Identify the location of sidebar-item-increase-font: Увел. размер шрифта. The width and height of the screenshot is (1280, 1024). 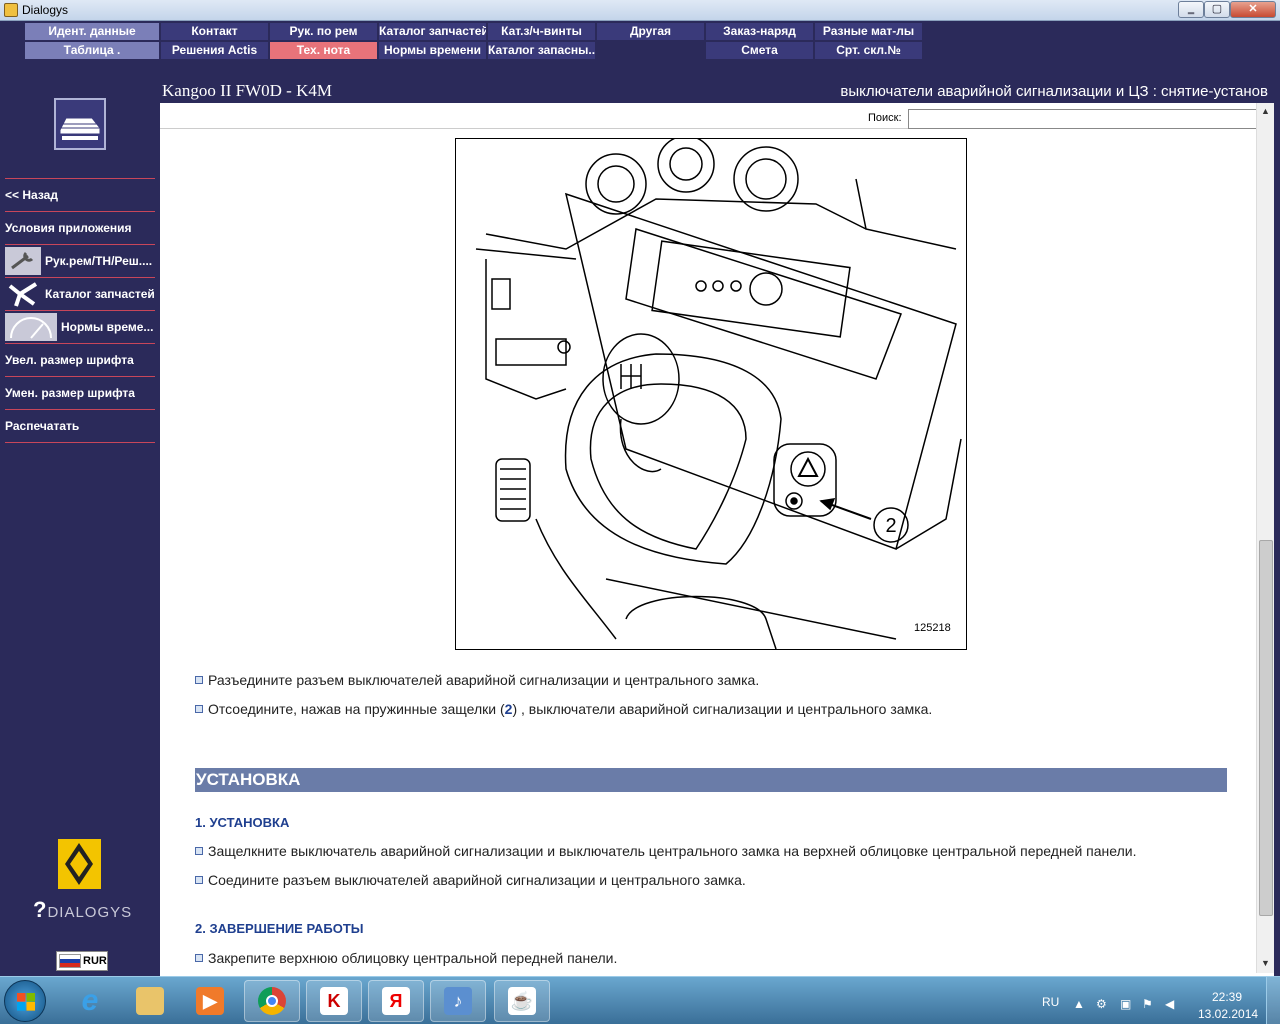
(80, 359).